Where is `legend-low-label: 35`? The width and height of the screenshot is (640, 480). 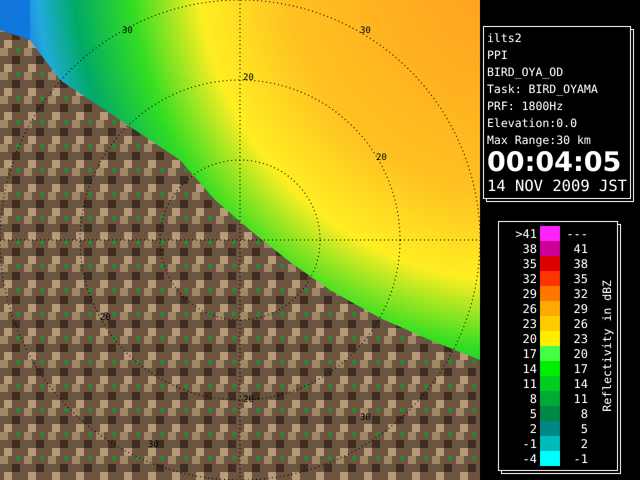
legend-low-label: 35 is located at coordinates (529, 263).